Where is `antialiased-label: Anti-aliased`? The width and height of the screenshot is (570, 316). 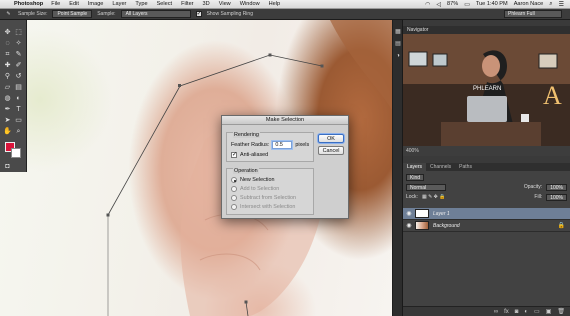 antialiased-label: Anti-aliased is located at coordinates (254, 155).